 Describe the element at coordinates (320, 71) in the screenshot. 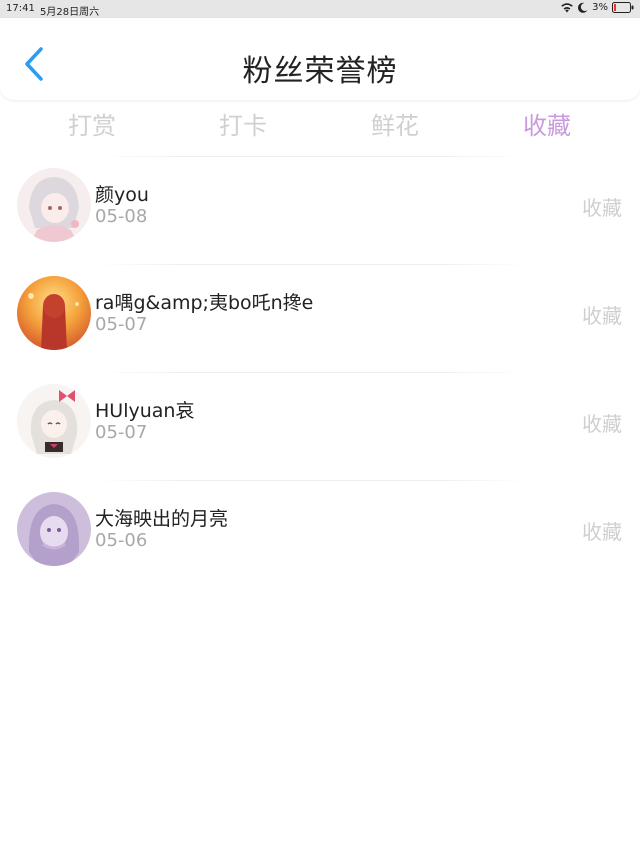

I see `page-title: 粉丝荣誉榜` at that location.